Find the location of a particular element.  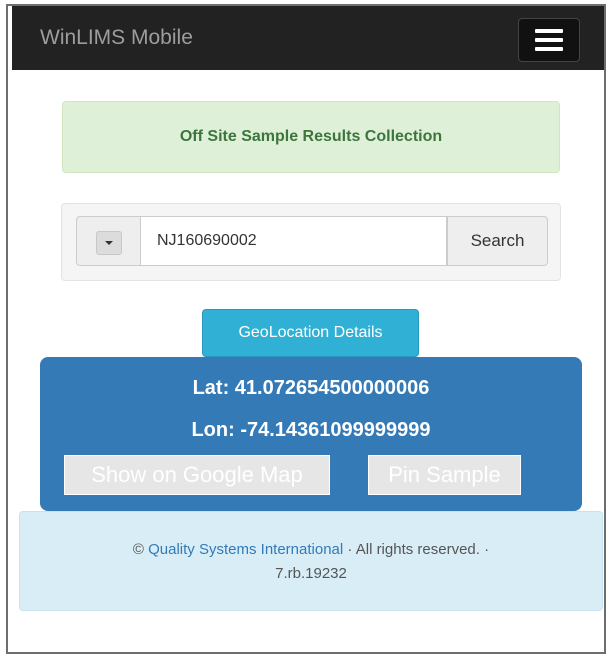

search-type-dropdown is located at coordinates (109, 243).